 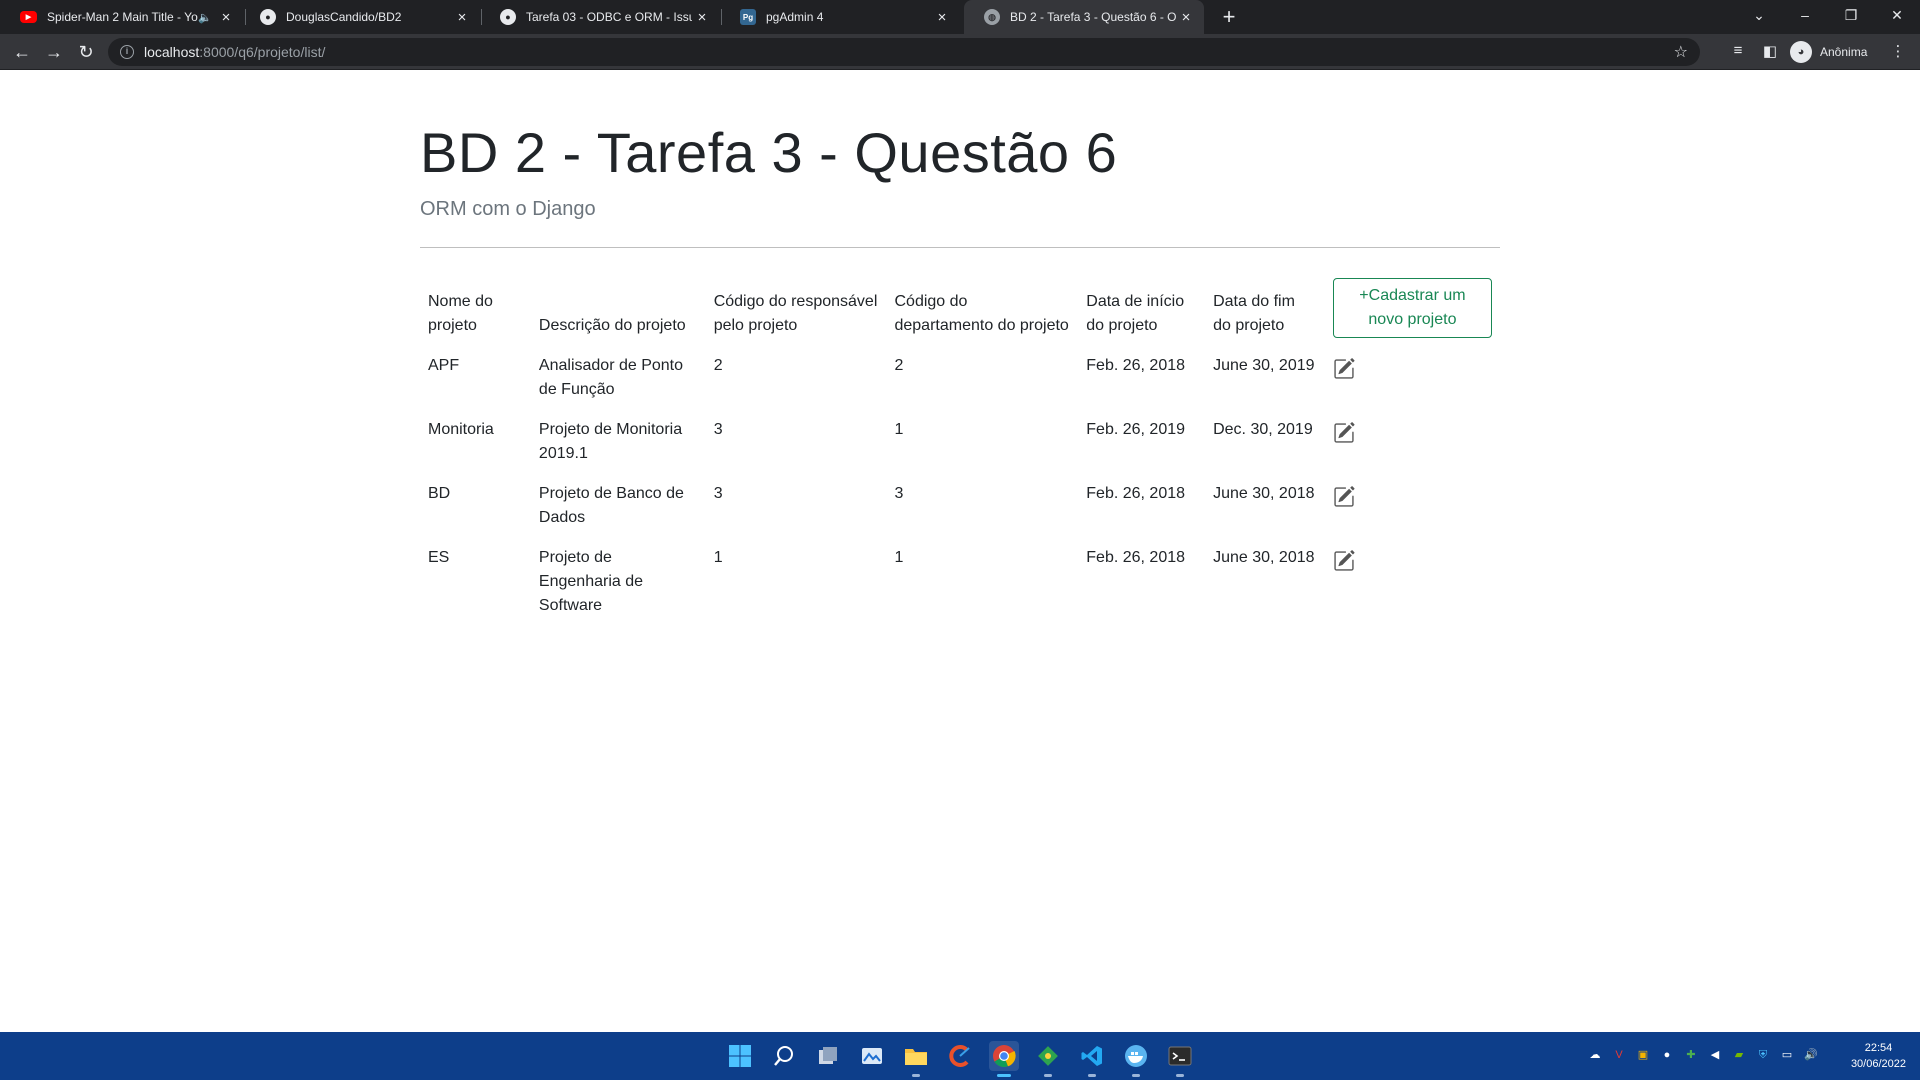 What do you see at coordinates (611, 505) in the screenshot?
I see `cell-descricao: Projeto de Banco de Dados` at bounding box center [611, 505].